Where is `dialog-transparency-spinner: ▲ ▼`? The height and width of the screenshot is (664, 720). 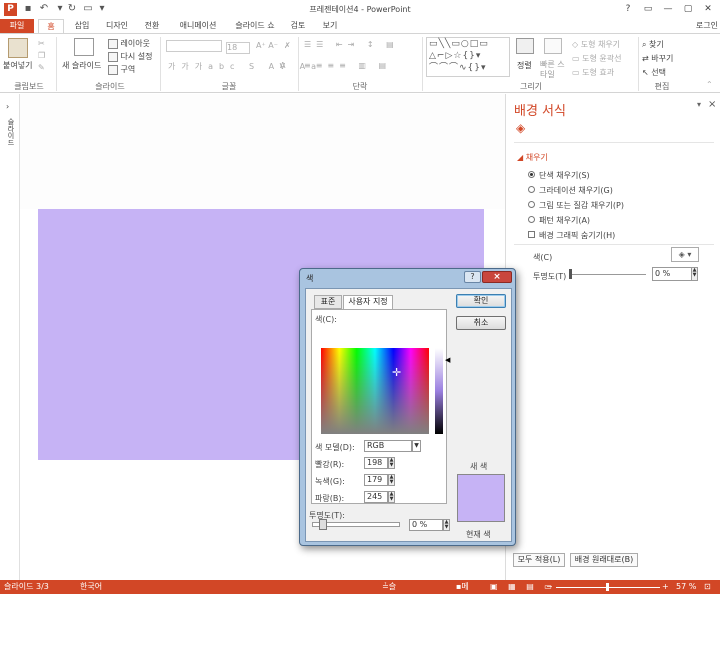 dialog-transparency-spinner: ▲ ▼ is located at coordinates (446, 525).